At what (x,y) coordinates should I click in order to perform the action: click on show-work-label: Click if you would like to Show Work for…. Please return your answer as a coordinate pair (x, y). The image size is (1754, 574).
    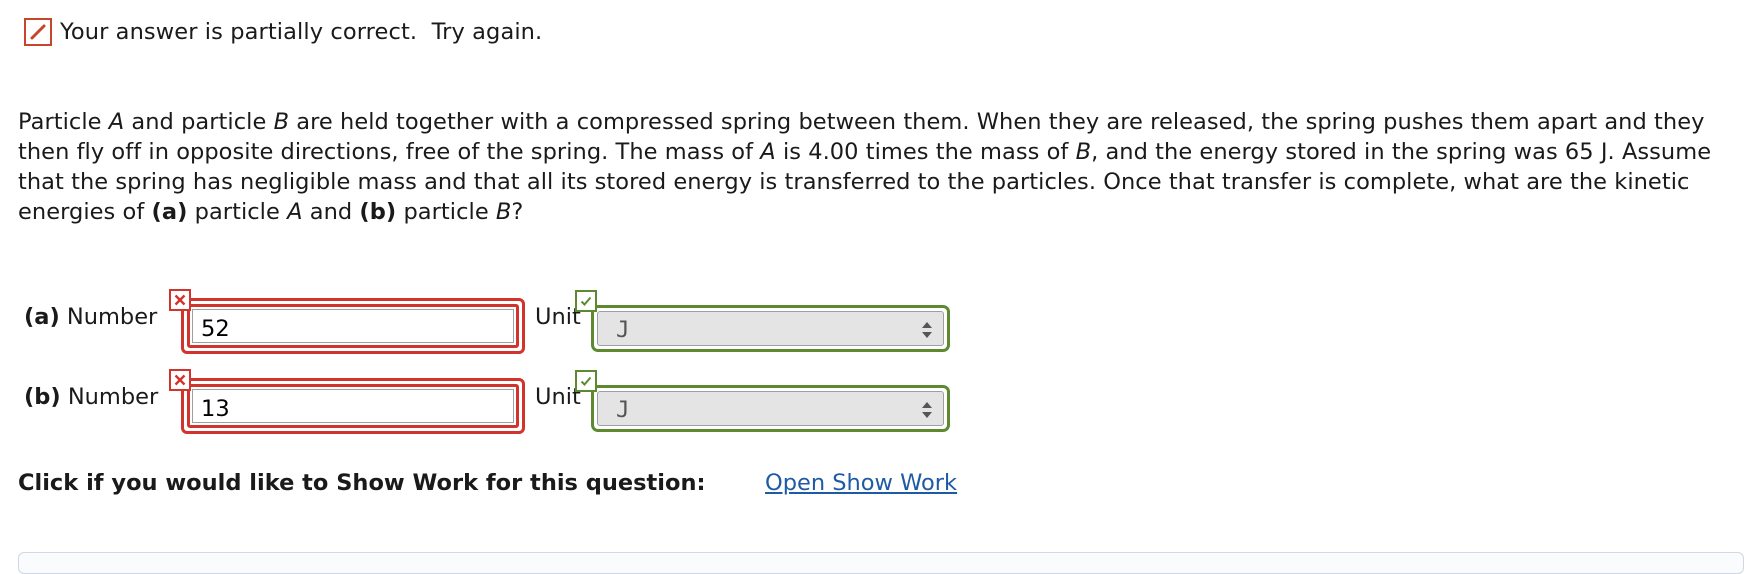
    Looking at the image, I should click on (362, 483).